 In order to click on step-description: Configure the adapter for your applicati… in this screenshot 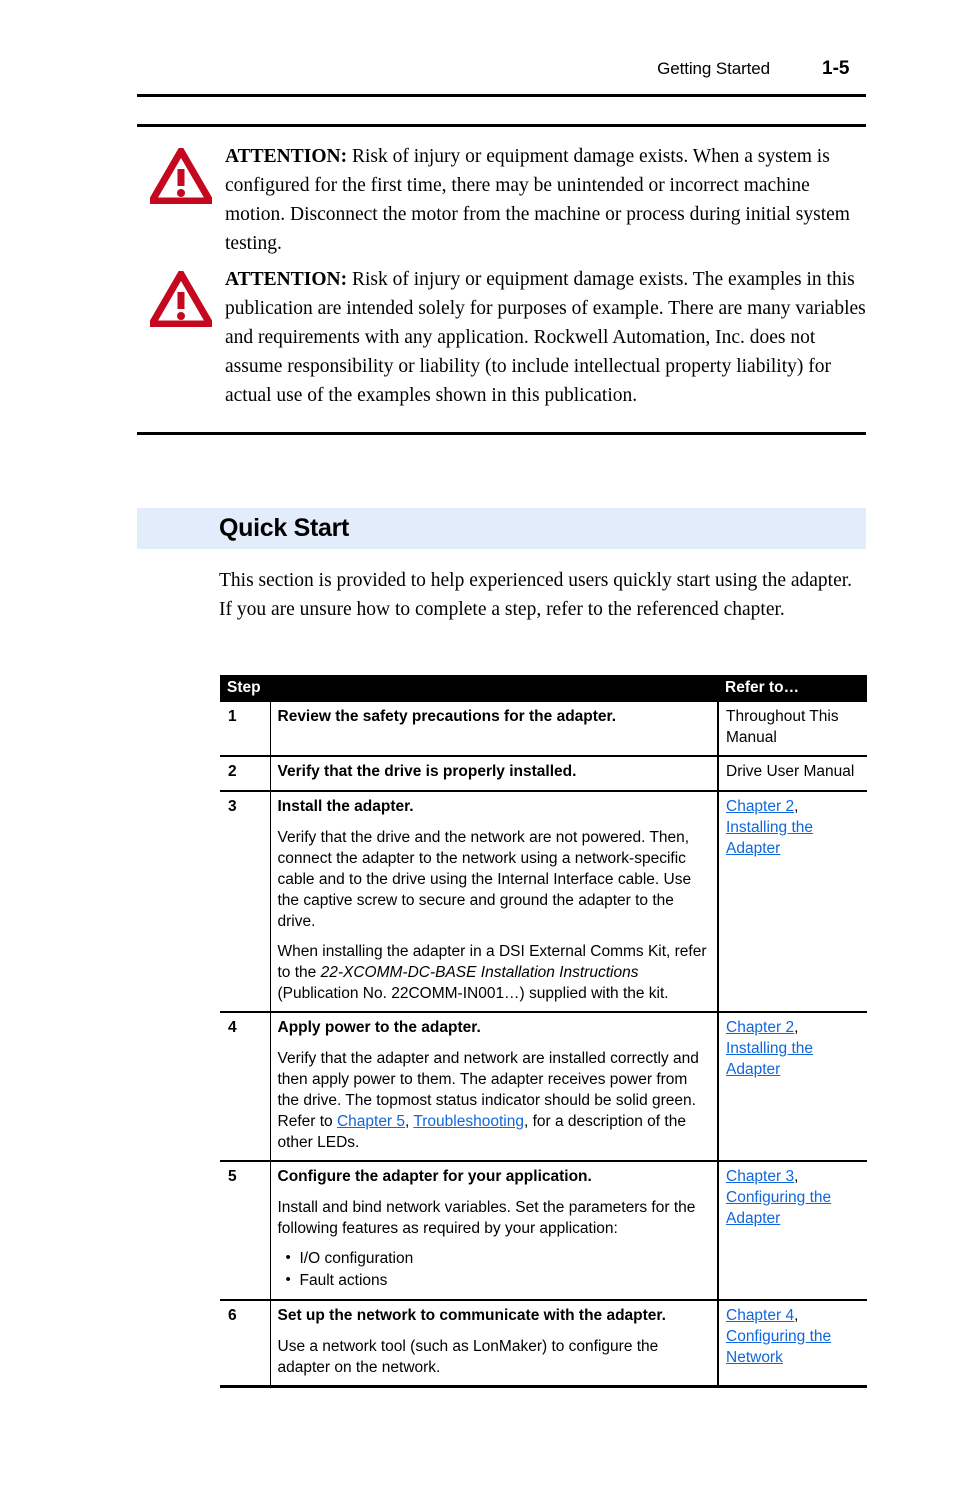, I will do `click(494, 1231)`.